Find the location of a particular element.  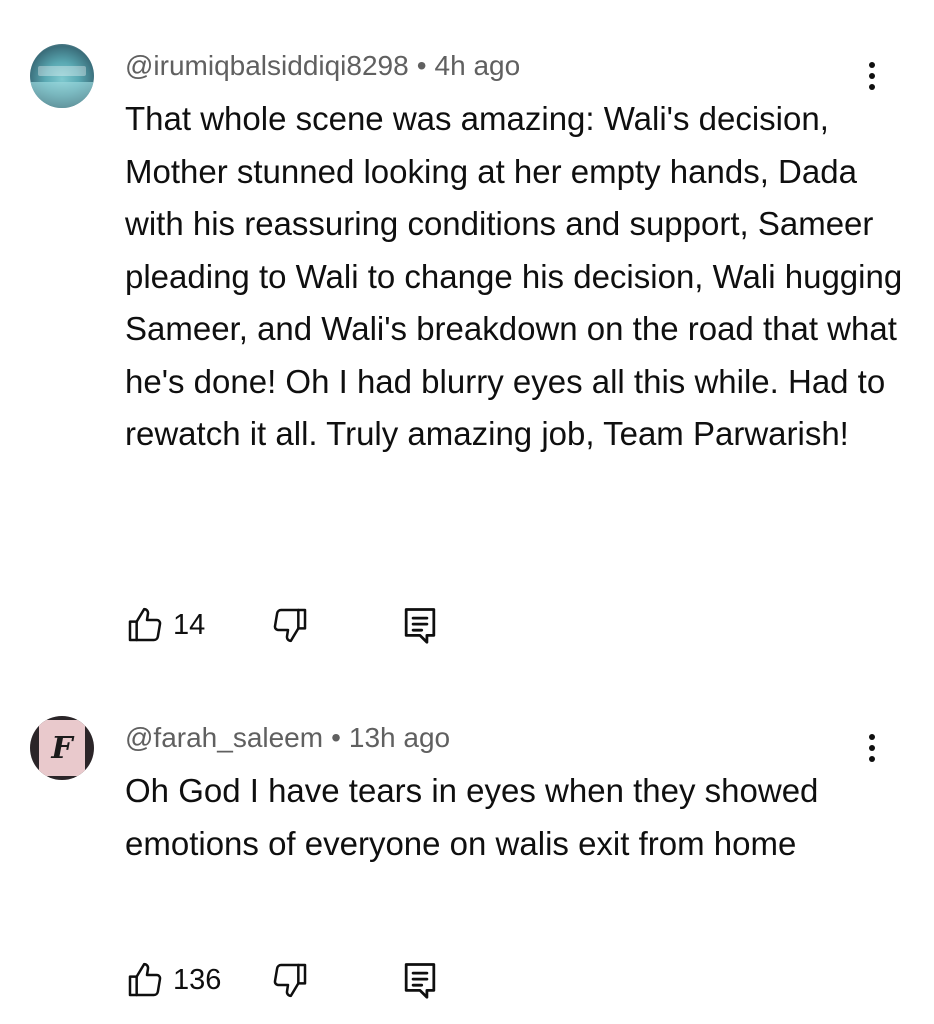

like-button: 14 is located at coordinates (165, 625).